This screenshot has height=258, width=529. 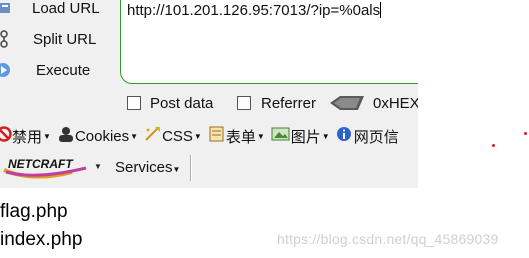 I want to click on services-menu: Services▼, so click(x=147, y=167).